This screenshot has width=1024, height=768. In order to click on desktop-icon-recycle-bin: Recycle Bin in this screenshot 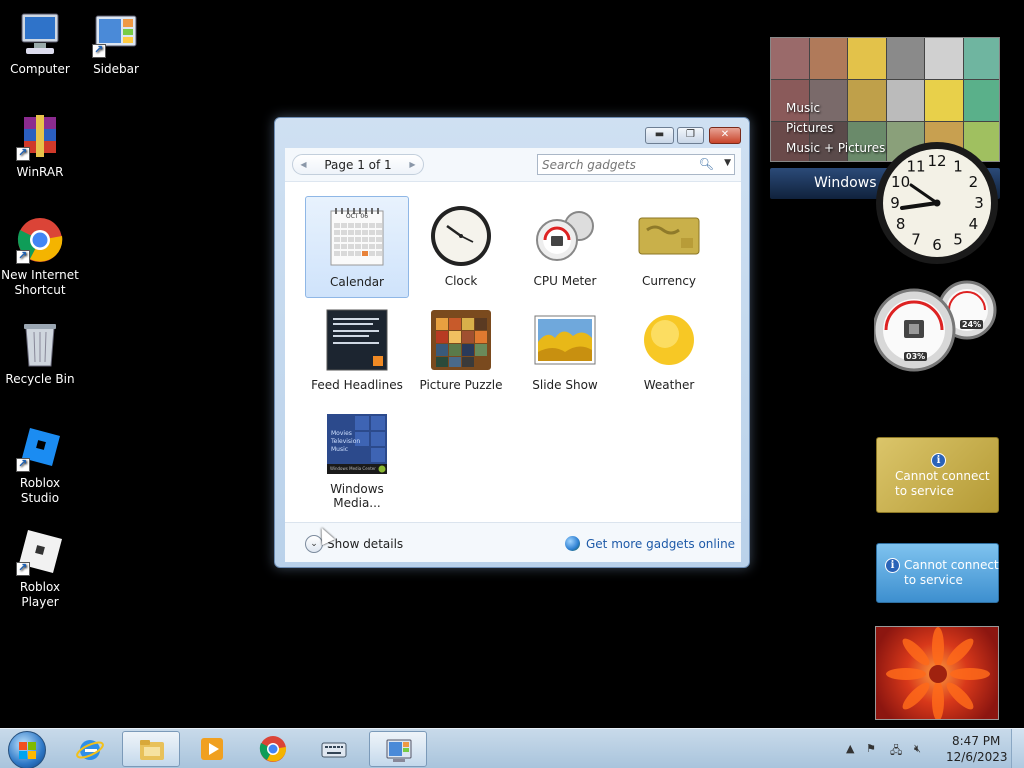, I will do `click(40, 353)`.